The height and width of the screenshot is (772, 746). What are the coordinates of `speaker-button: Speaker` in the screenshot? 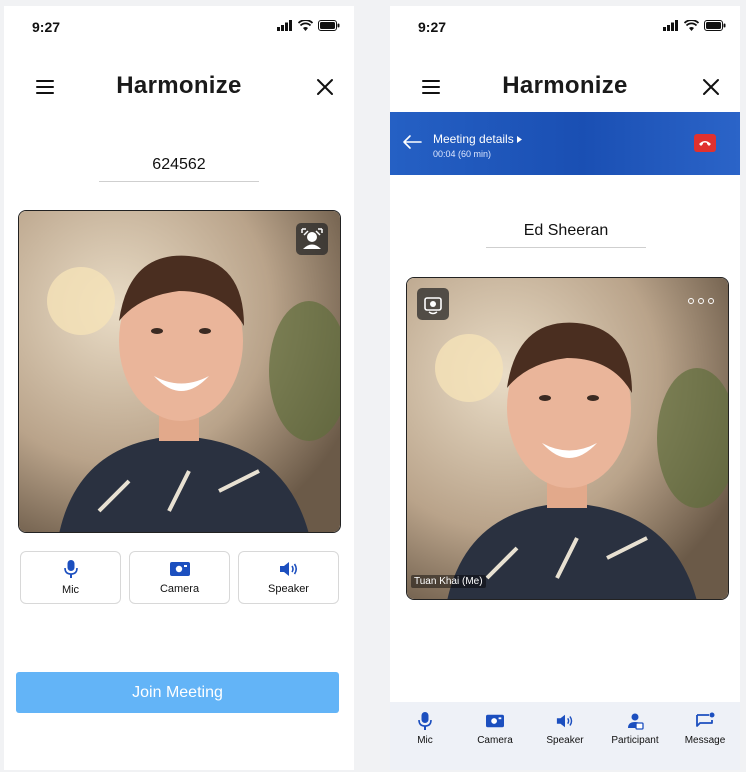 It's located at (288, 577).